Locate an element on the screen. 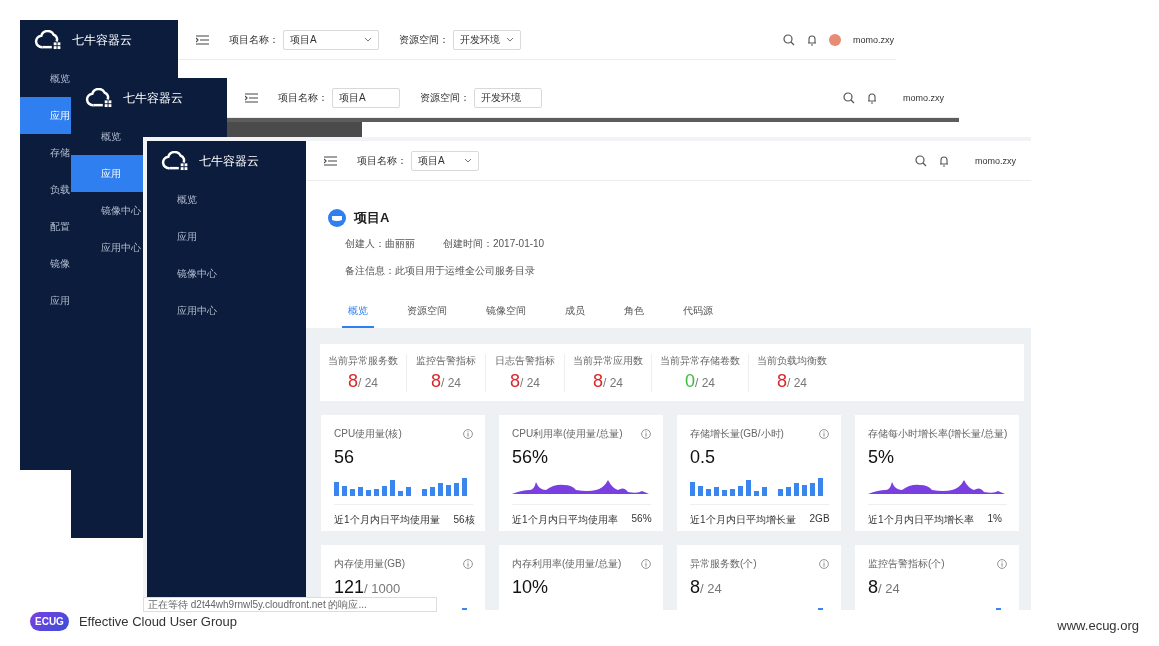 The width and height of the screenshot is (1159, 646). card-title: 存储每小时增长率(增长量/总量) is located at coordinates (938, 434).